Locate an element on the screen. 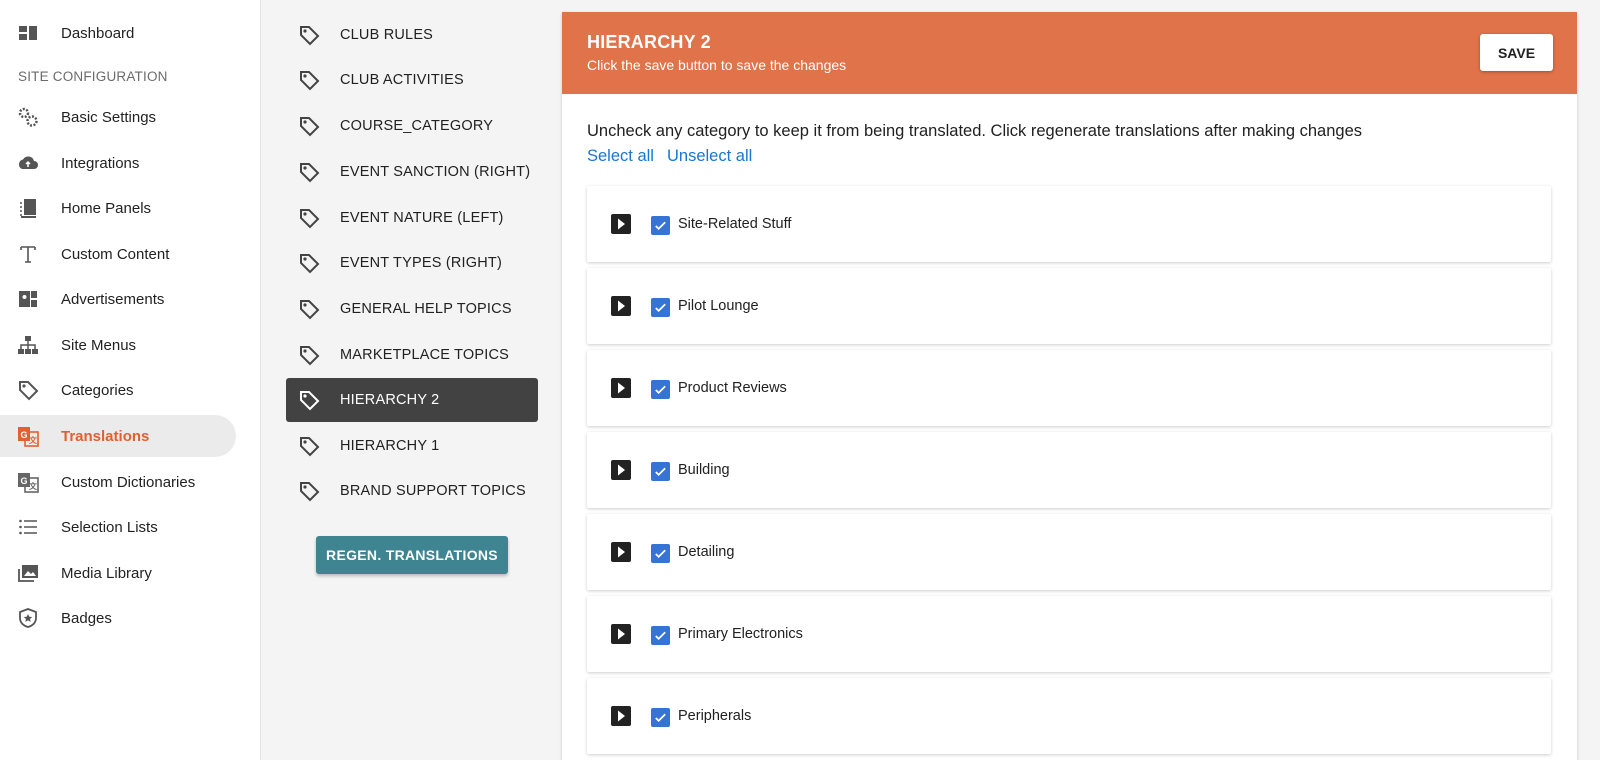  nav-item-custom-dictionaries: G文 Custom Dictionaries is located at coordinates (118, 482).